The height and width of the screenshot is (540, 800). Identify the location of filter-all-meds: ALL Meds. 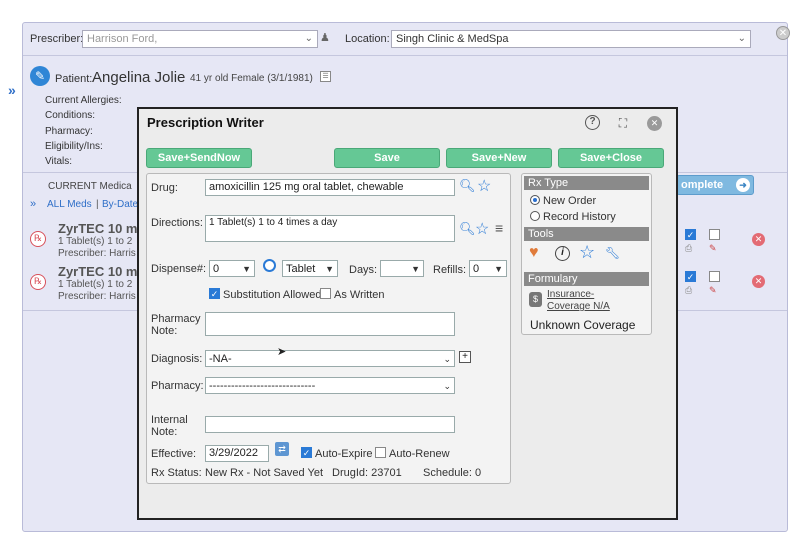
(69, 204).